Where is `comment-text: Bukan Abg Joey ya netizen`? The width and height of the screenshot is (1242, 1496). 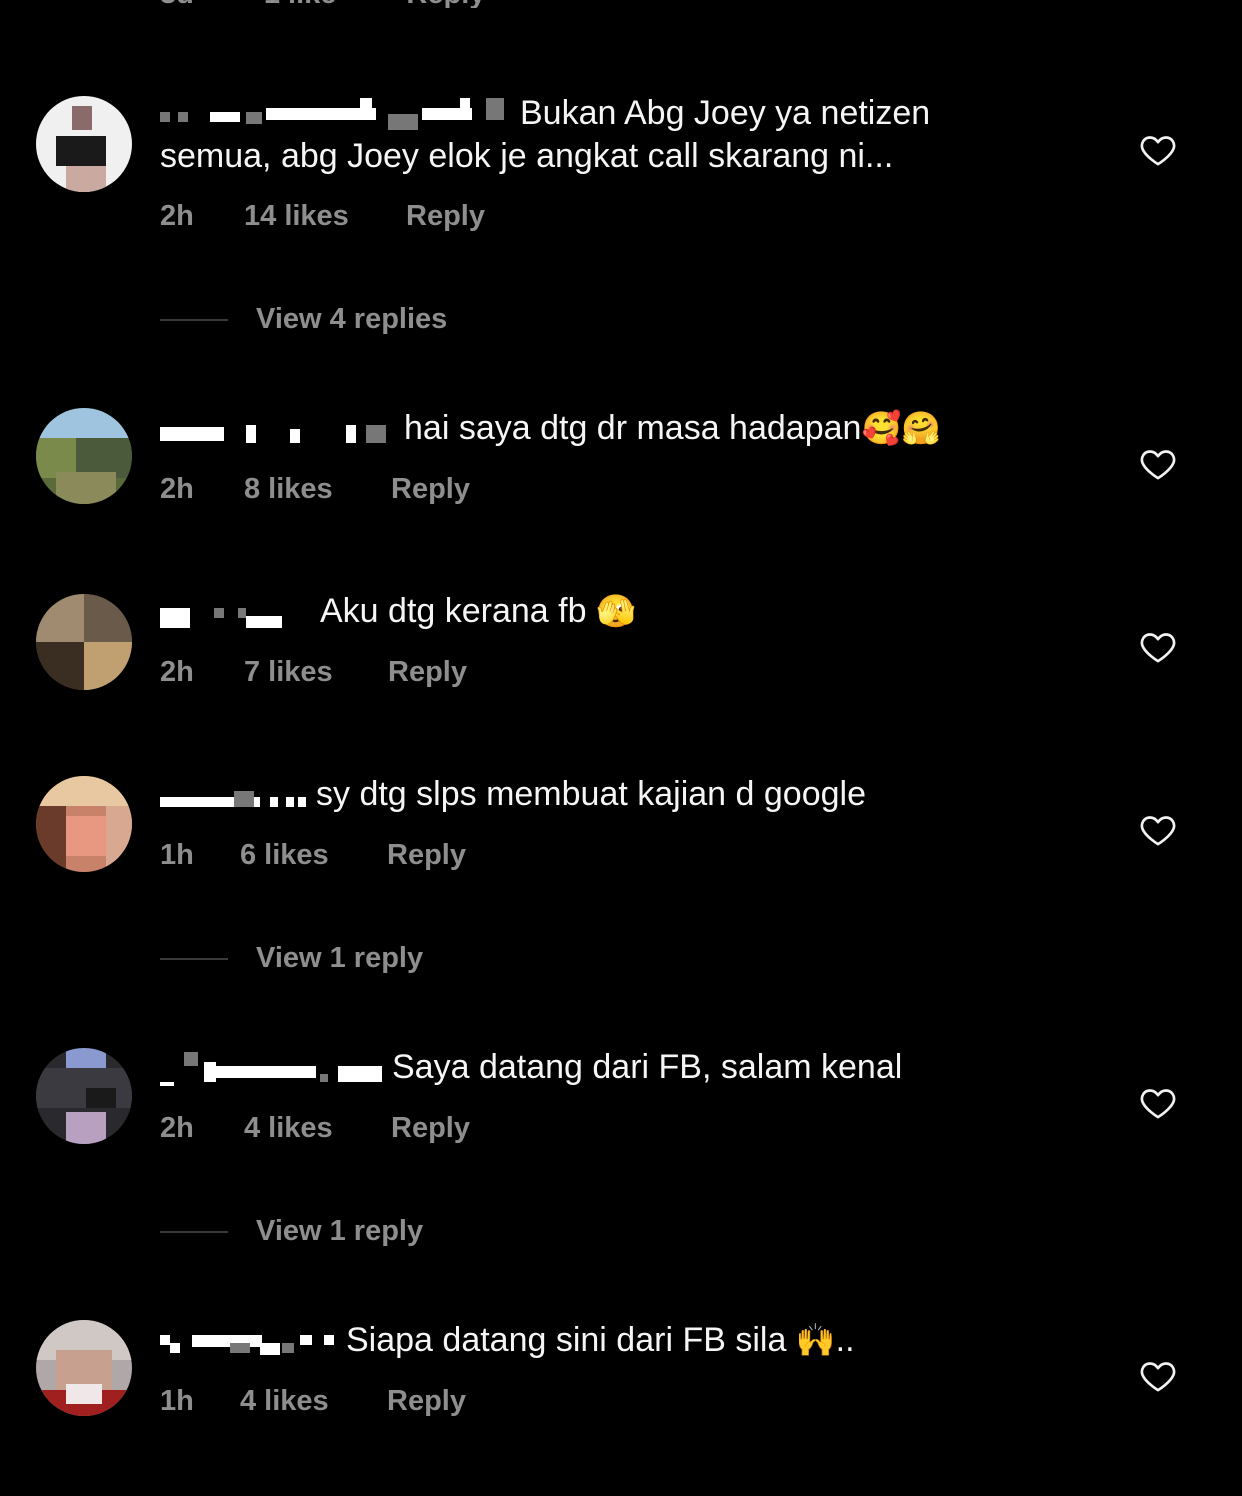
comment-text: Bukan Abg Joey ya netizen is located at coordinates (625, 113).